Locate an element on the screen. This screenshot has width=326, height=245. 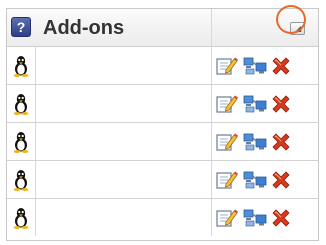
panel-title: Add-ons is located at coordinates (84, 28).